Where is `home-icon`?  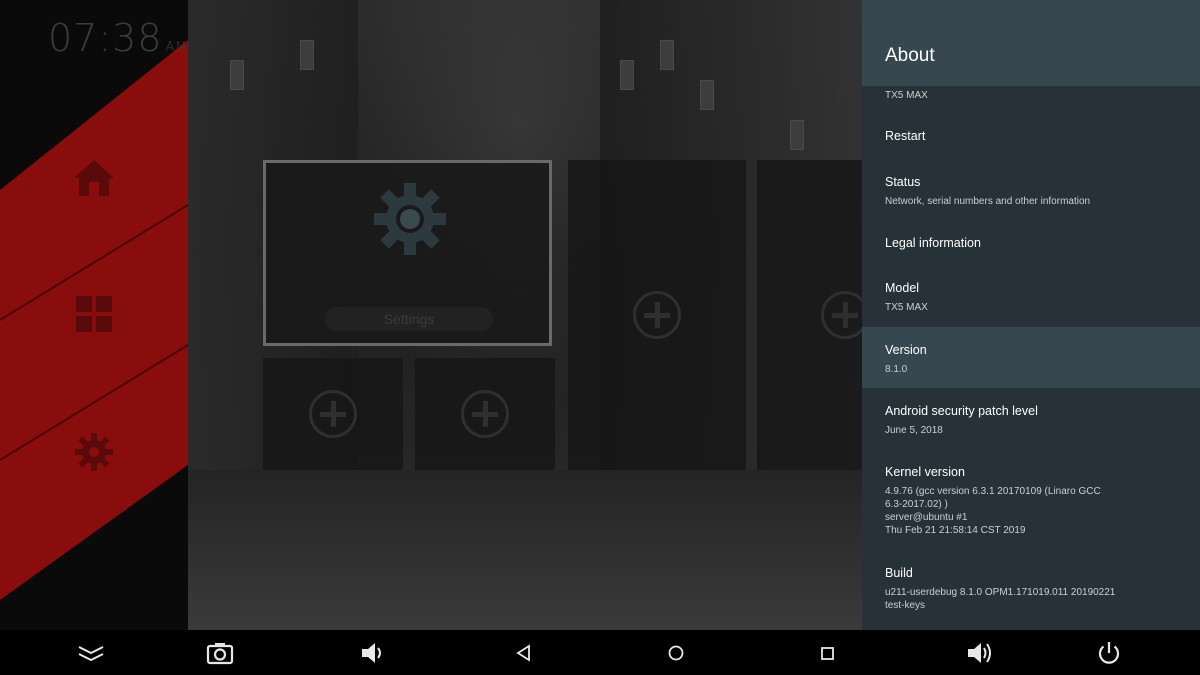 home-icon is located at coordinates (94, 178).